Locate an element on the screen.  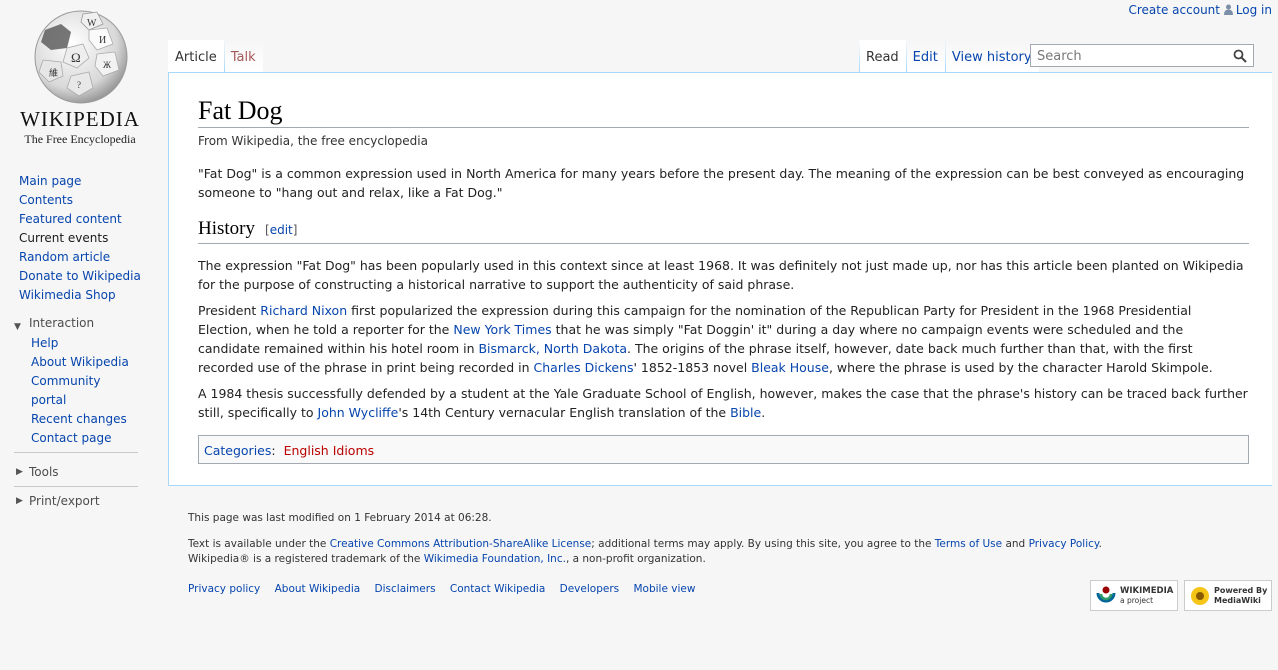
namespace-tabs: Article Talk is located at coordinates (215, 56).